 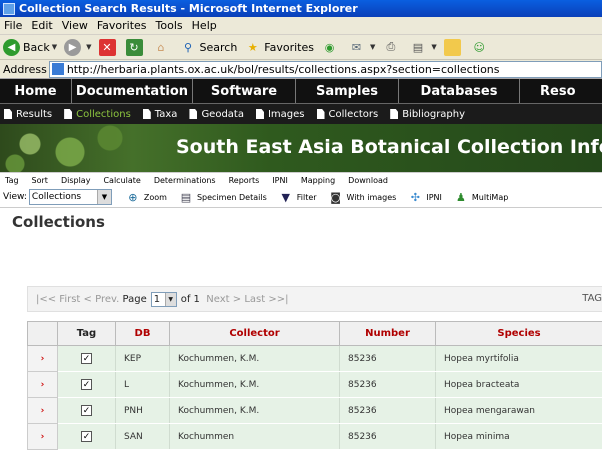 What do you see at coordinates (13, 25) in the screenshot?
I see `menu-file: File` at bounding box center [13, 25].